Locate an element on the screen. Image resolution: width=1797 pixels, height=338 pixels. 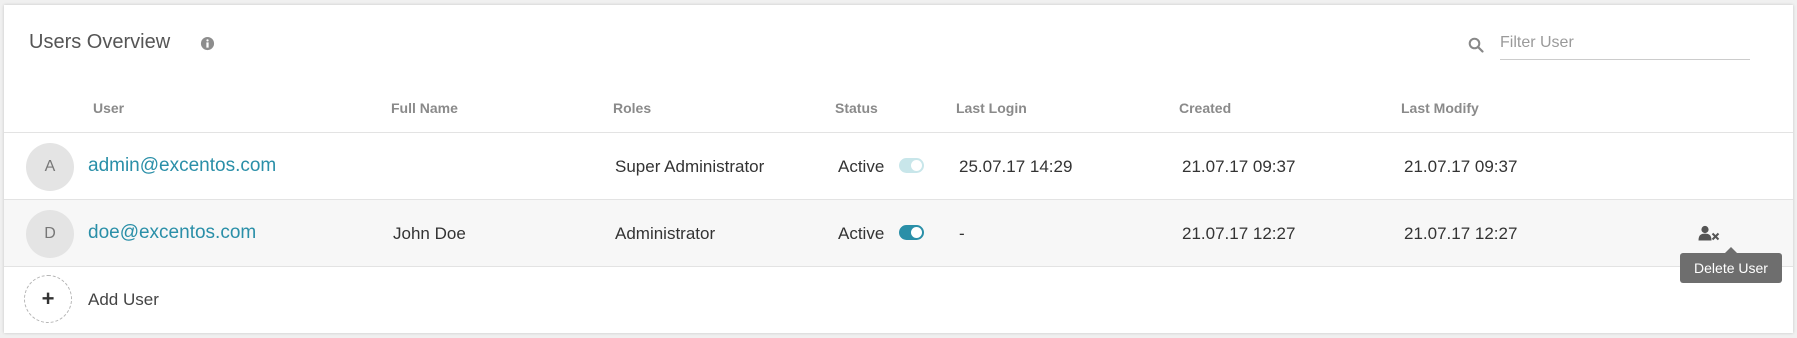
avatar: D is located at coordinates (50, 234).